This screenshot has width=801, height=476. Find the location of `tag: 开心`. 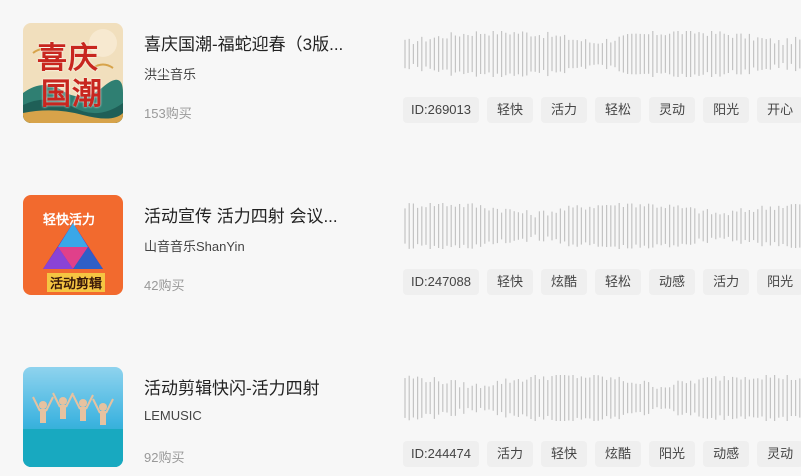

tag: 开心 is located at coordinates (779, 110).